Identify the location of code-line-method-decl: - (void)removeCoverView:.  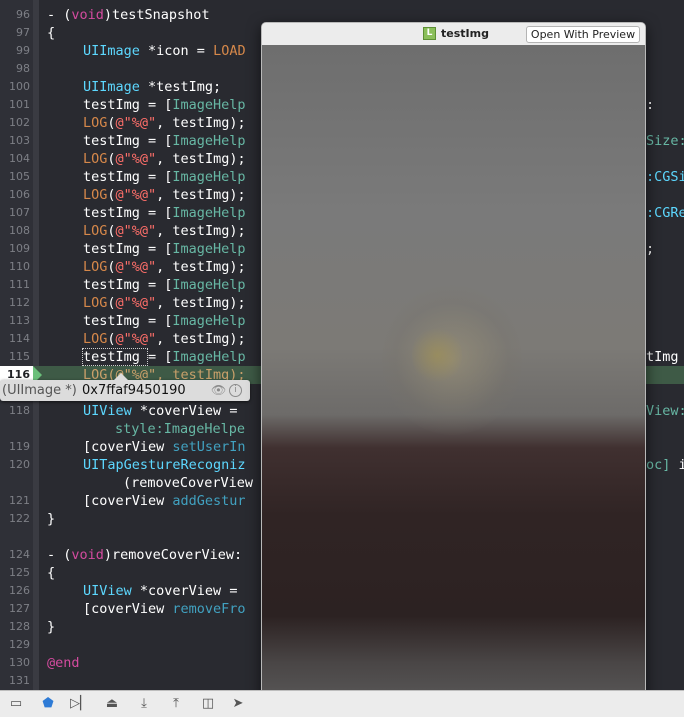
(144, 555).